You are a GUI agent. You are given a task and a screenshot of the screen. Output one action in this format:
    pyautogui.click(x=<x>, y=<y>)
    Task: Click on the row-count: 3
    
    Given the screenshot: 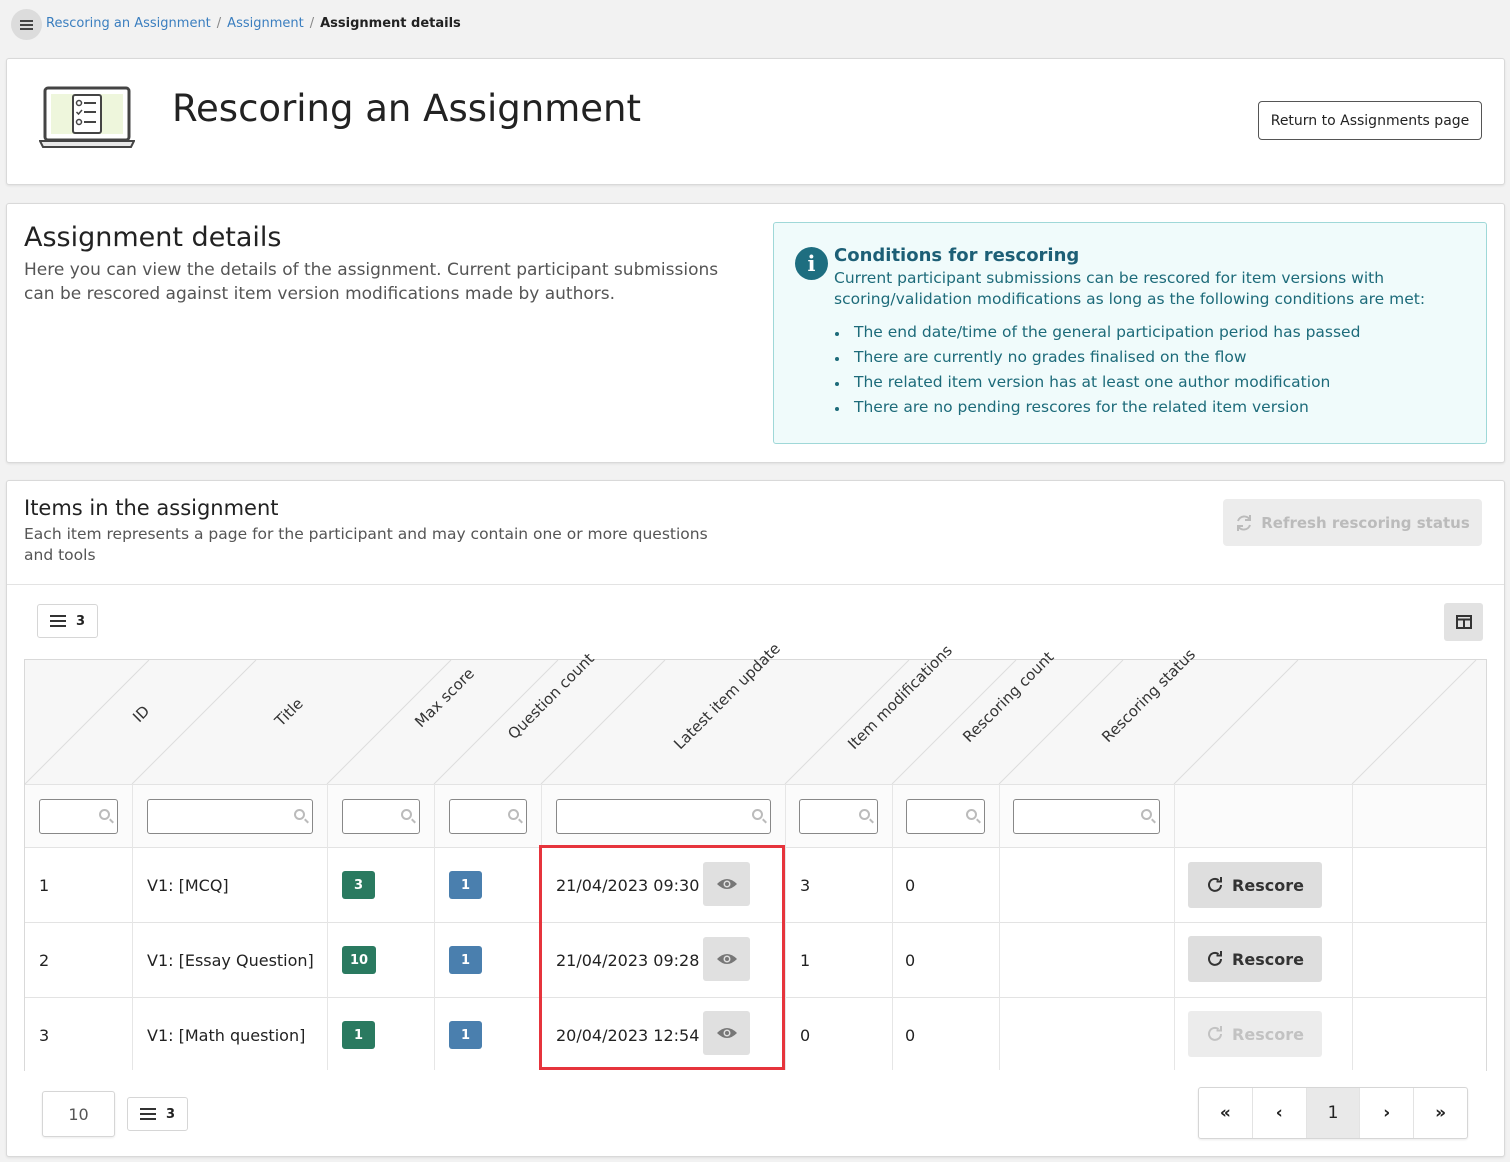 What is the action you would take?
    pyautogui.click(x=80, y=621)
    